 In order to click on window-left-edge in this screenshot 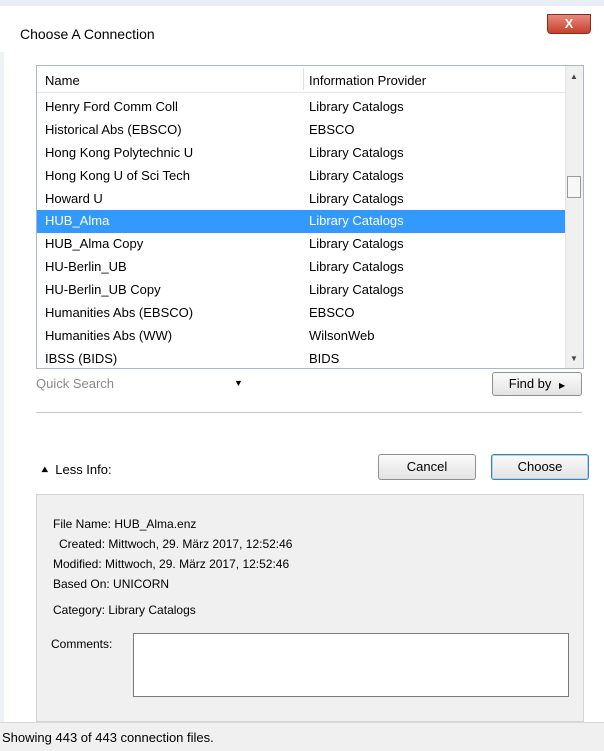, I will do `click(2, 387)`.